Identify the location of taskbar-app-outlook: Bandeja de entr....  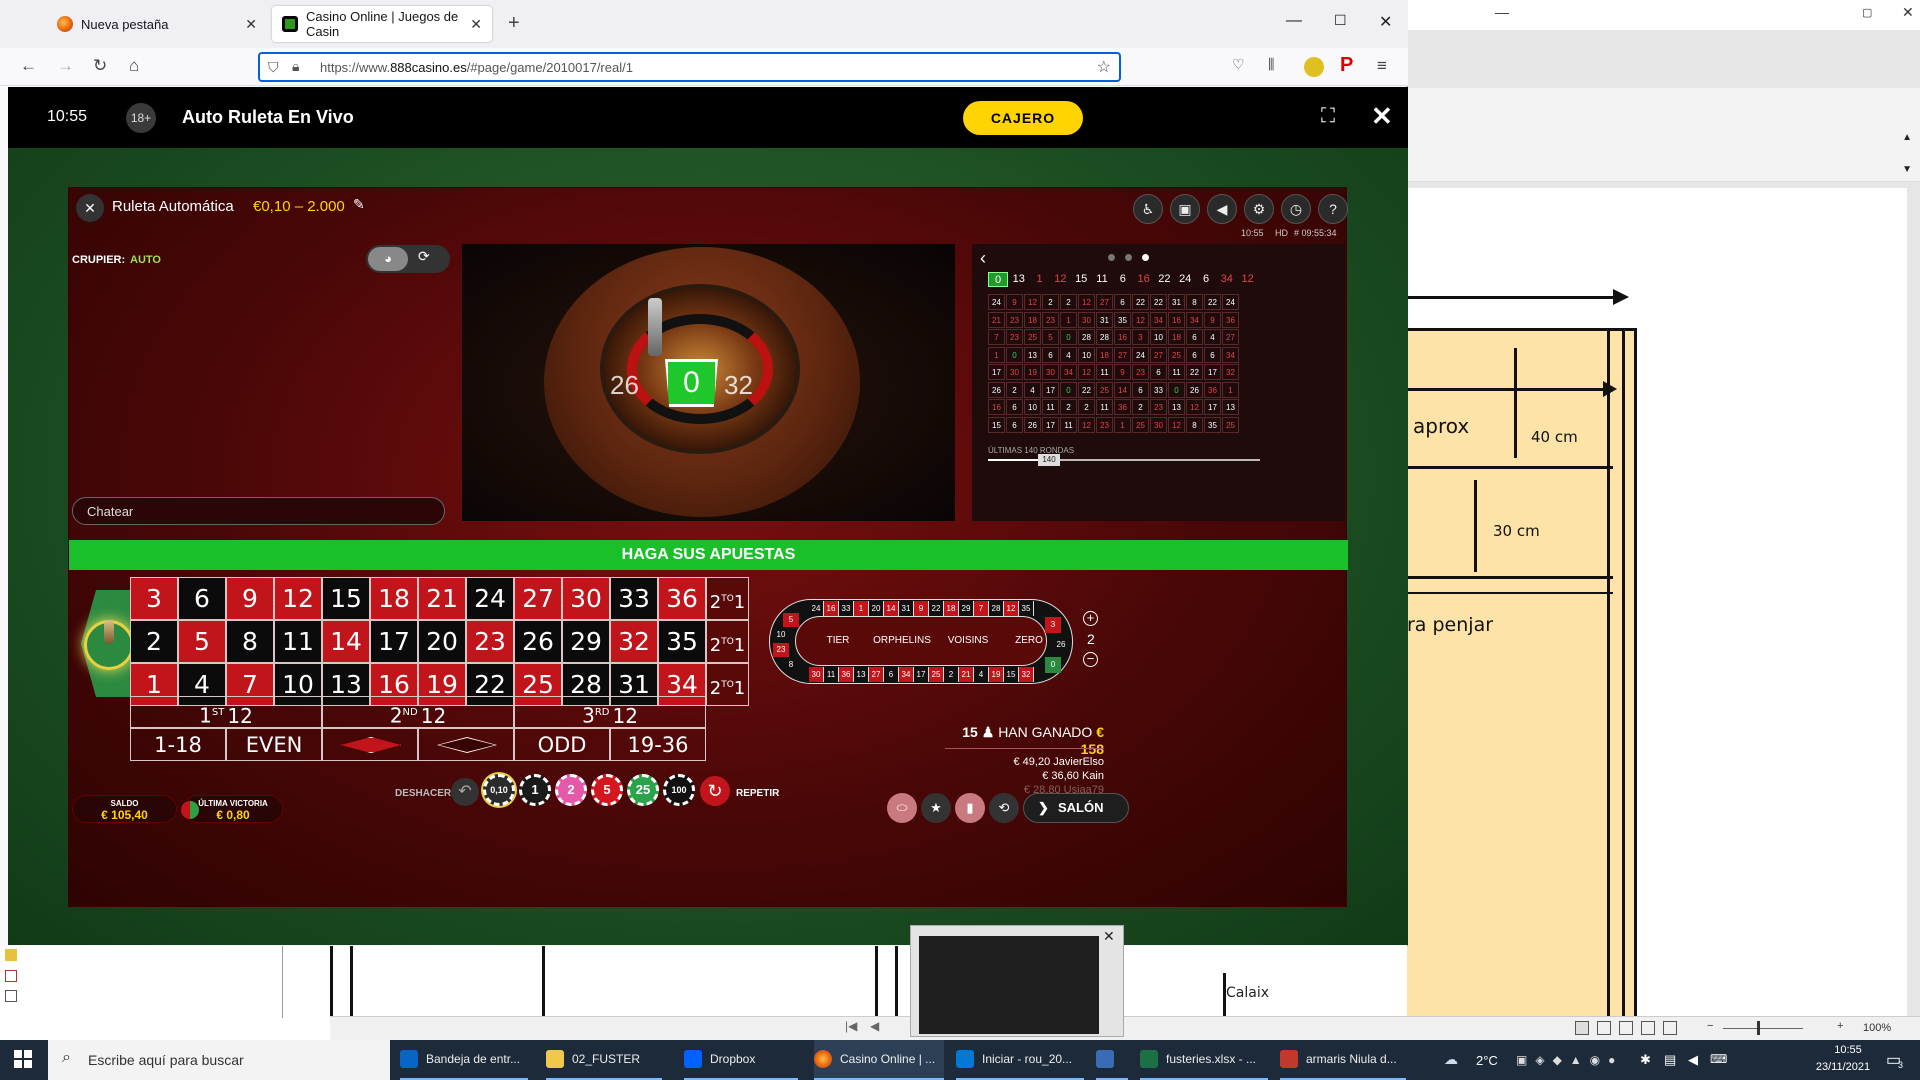
(464, 1060).